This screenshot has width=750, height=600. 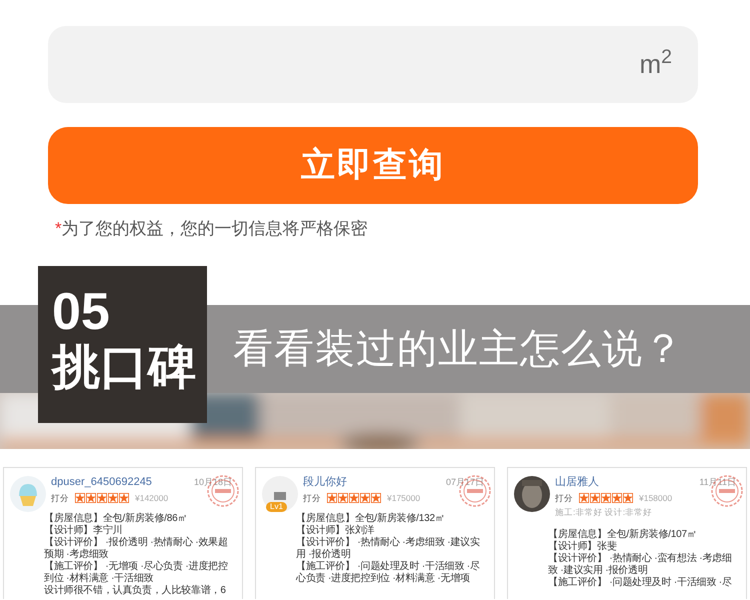 What do you see at coordinates (336, 530) in the screenshot?
I see `review-text: 【设计师】张刘洋` at bounding box center [336, 530].